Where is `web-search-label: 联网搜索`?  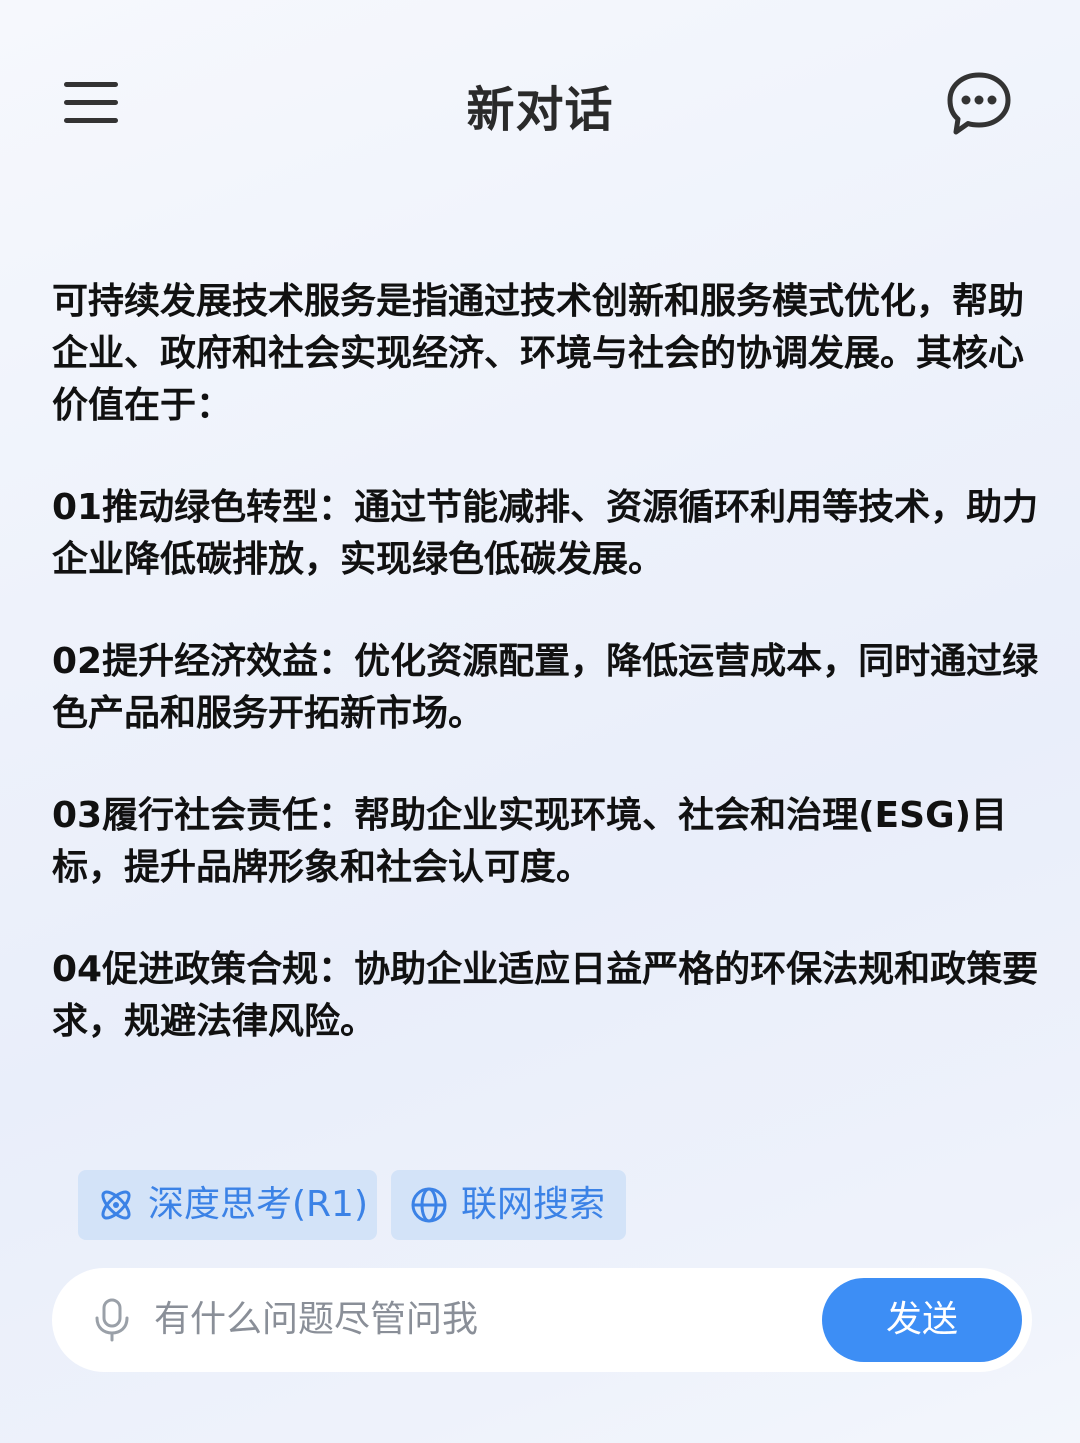
web-search-label: 联网搜索 is located at coordinates (533, 1204).